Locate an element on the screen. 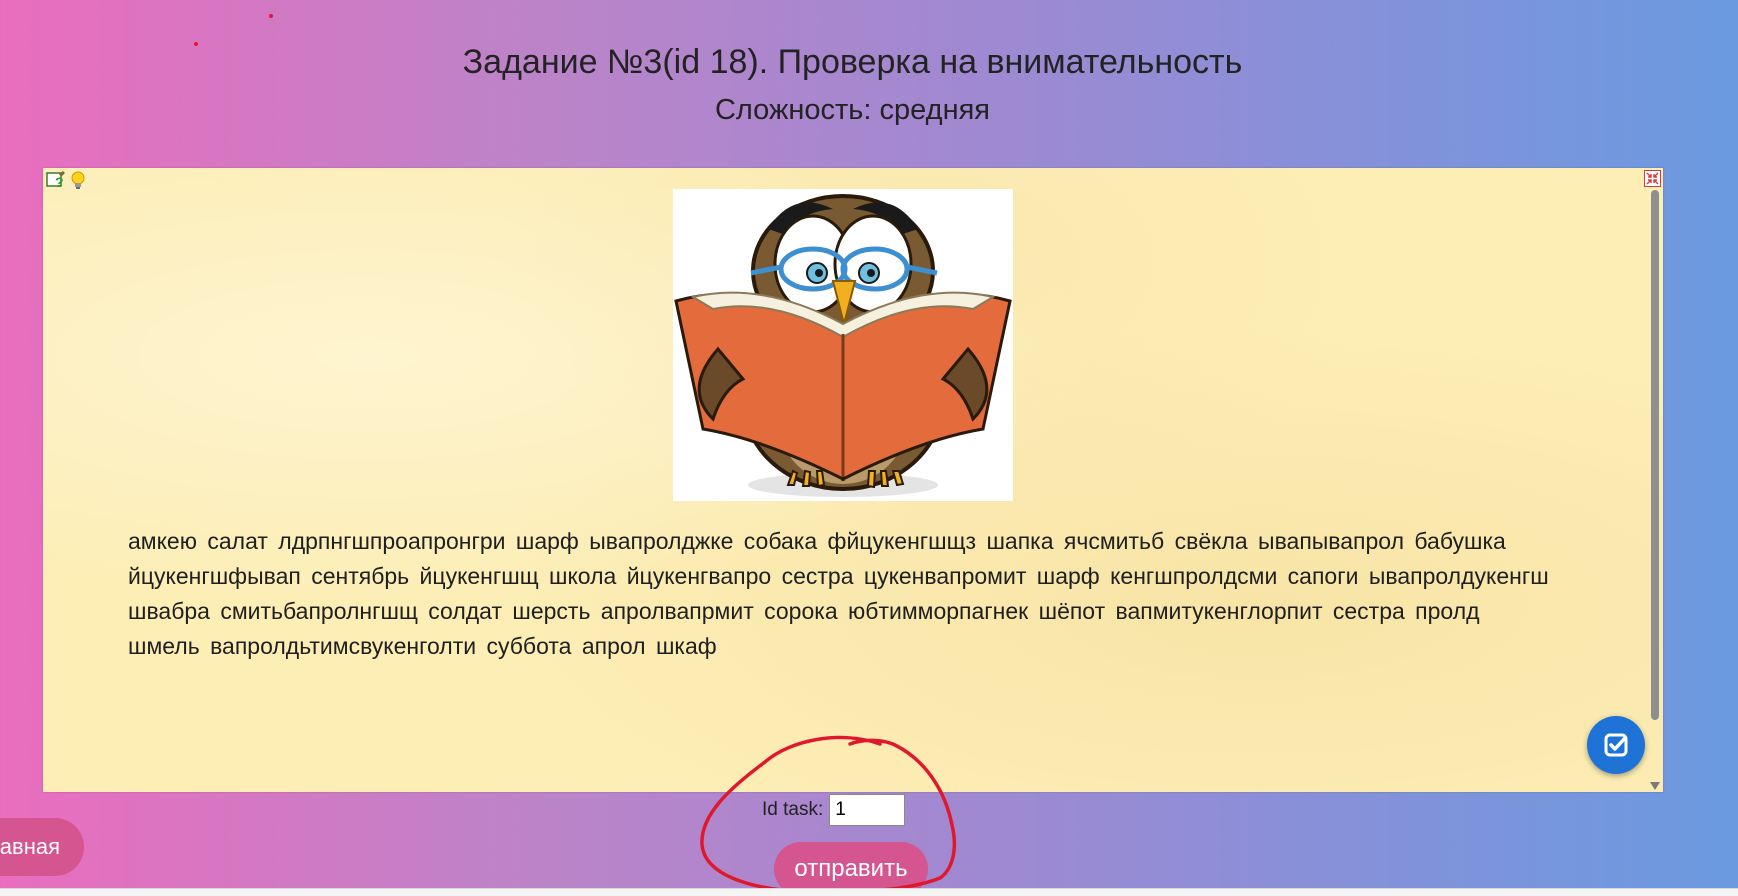 This screenshot has height=896, width=1738. check-square-icon is located at coordinates (1616, 745).